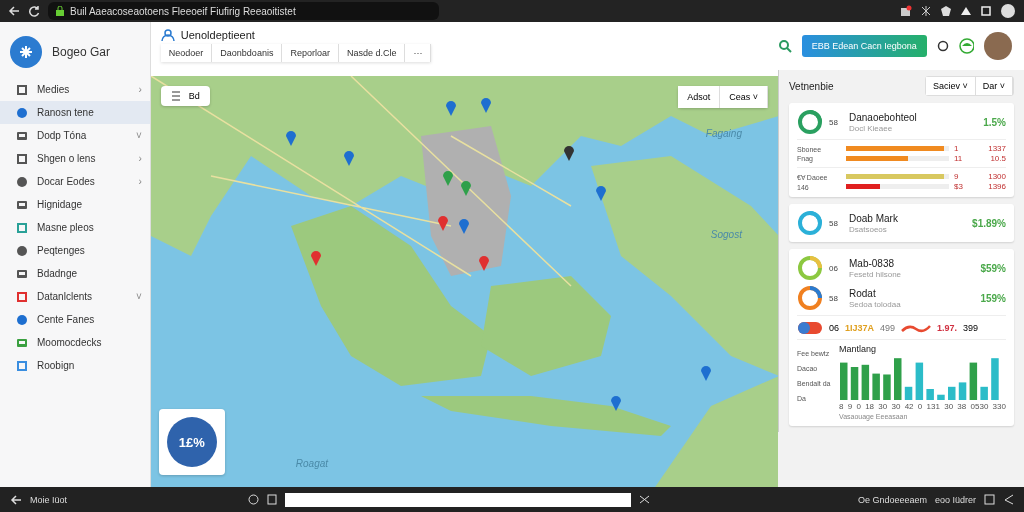 This screenshot has height=512, width=1024. I want to click on wave-icon, so click(916, 328).